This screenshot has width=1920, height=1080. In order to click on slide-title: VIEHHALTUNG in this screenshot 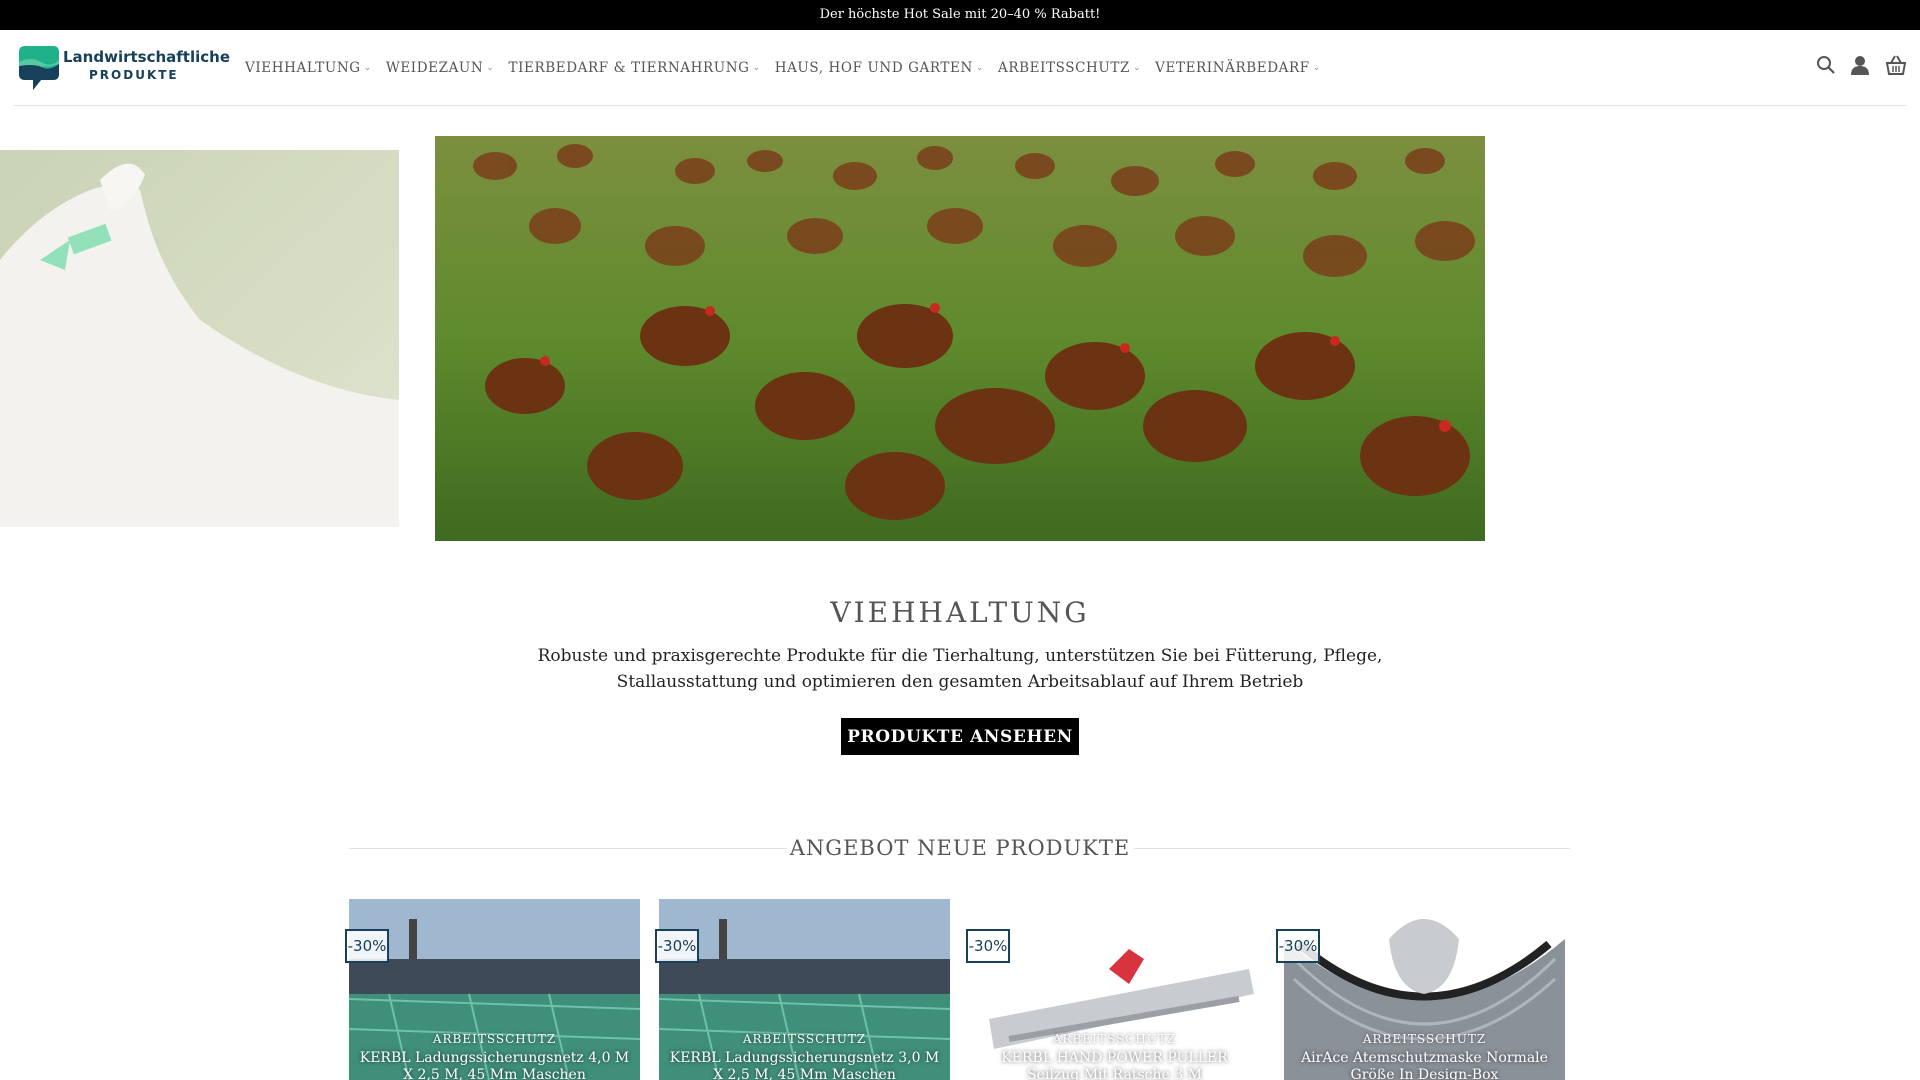, I will do `click(960, 612)`.